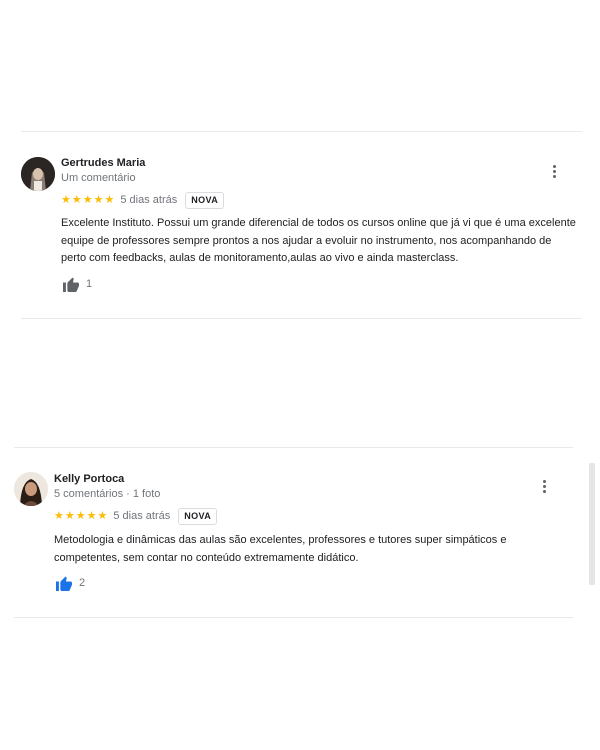 The image size is (600, 750). Describe the element at coordinates (98, 178) in the screenshot. I see `reviewer-meta: Um comentário` at that location.